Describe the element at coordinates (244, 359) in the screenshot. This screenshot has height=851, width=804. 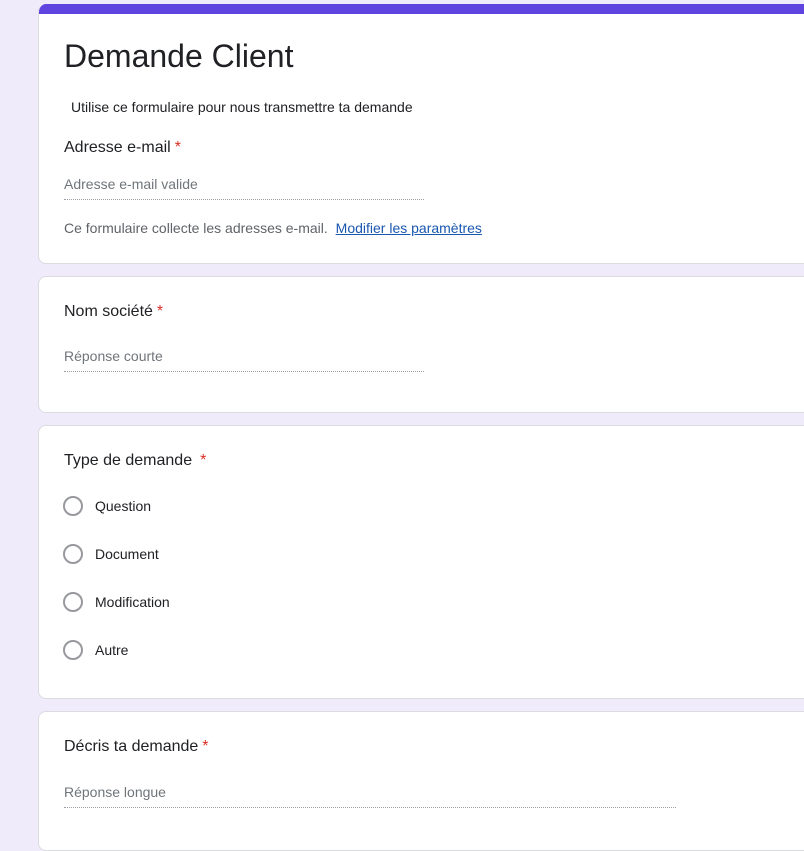
I see `company-name-field: Réponse courte` at that location.